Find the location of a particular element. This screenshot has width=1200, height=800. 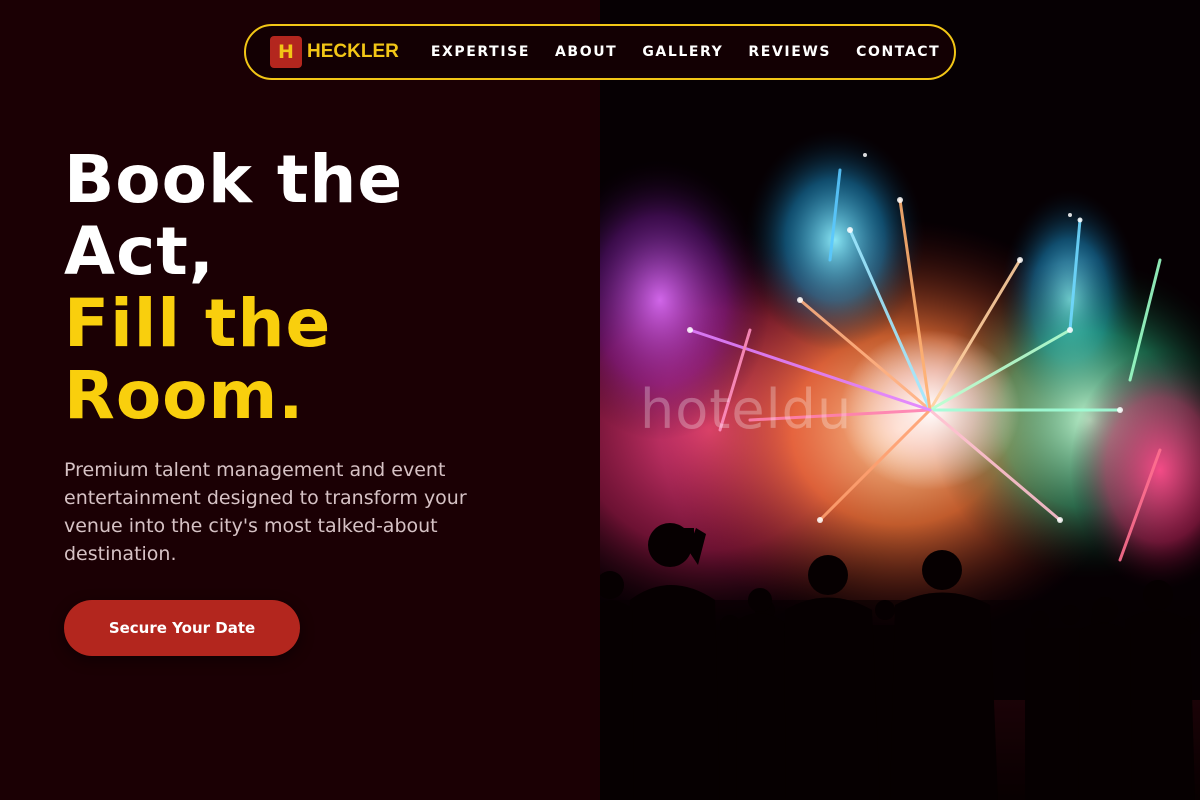

nav-item-about: ABOUT is located at coordinates (586, 52).